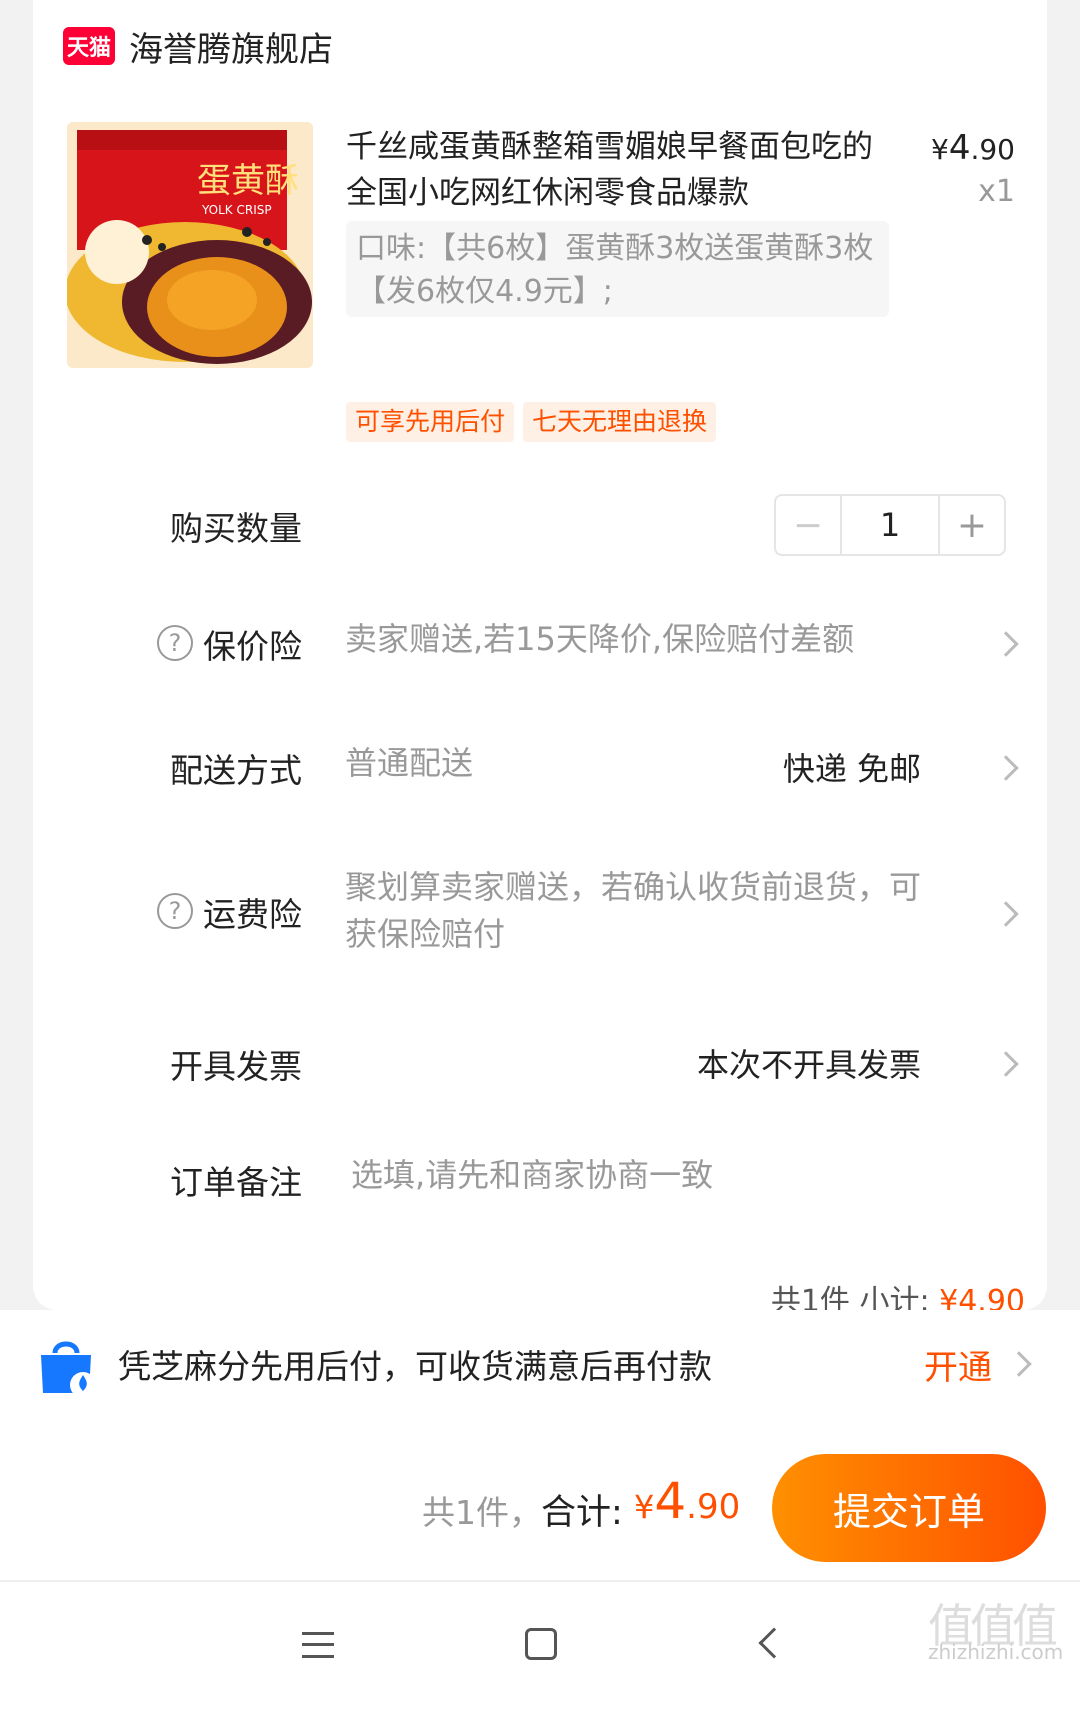  Describe the element at coordinates (248, 181) in the screenshot. I see `product-image-text: 蛋黄酥` at that location.